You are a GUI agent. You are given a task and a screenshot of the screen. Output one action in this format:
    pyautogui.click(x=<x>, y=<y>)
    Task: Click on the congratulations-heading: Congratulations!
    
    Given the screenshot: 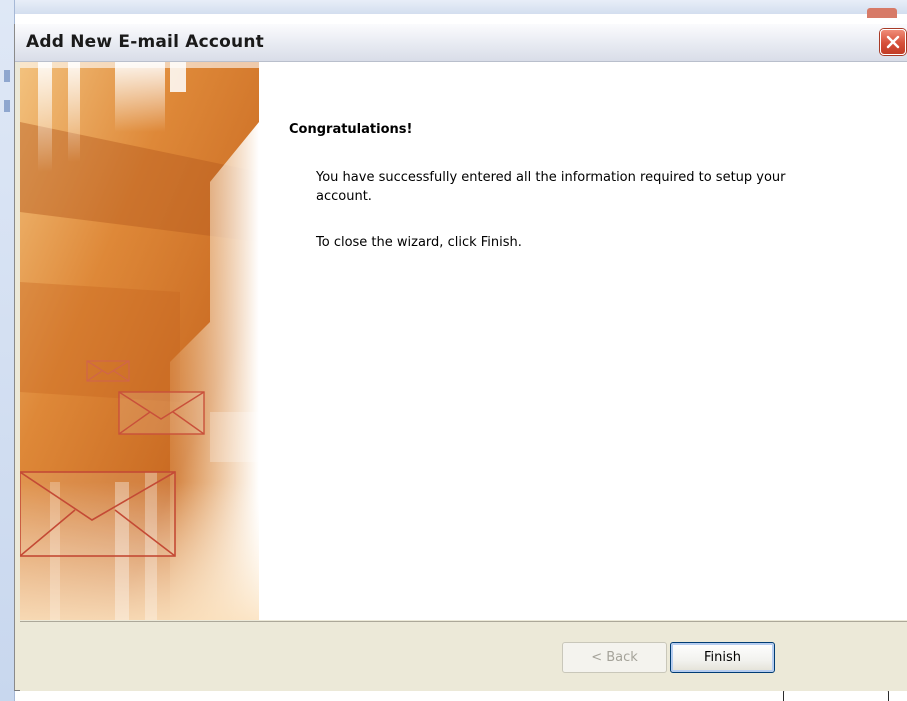 What is the action you would take?
    pyautogui.click(x=351, y=129)
    